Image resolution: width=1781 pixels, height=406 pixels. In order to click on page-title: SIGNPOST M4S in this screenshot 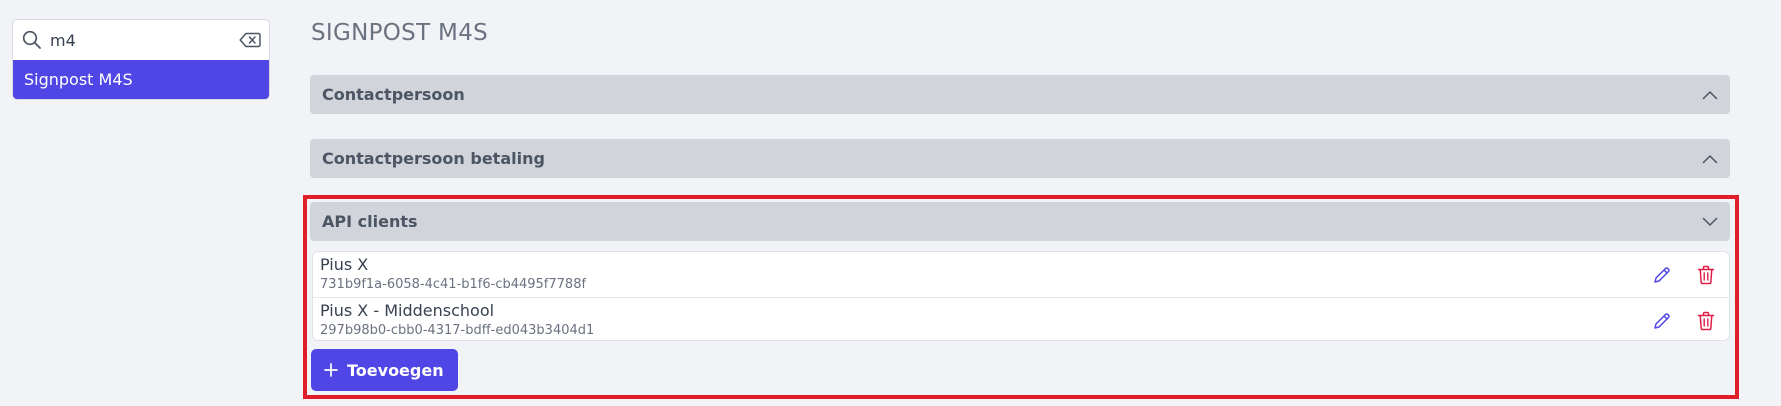, I will do `click(400, 33)`.